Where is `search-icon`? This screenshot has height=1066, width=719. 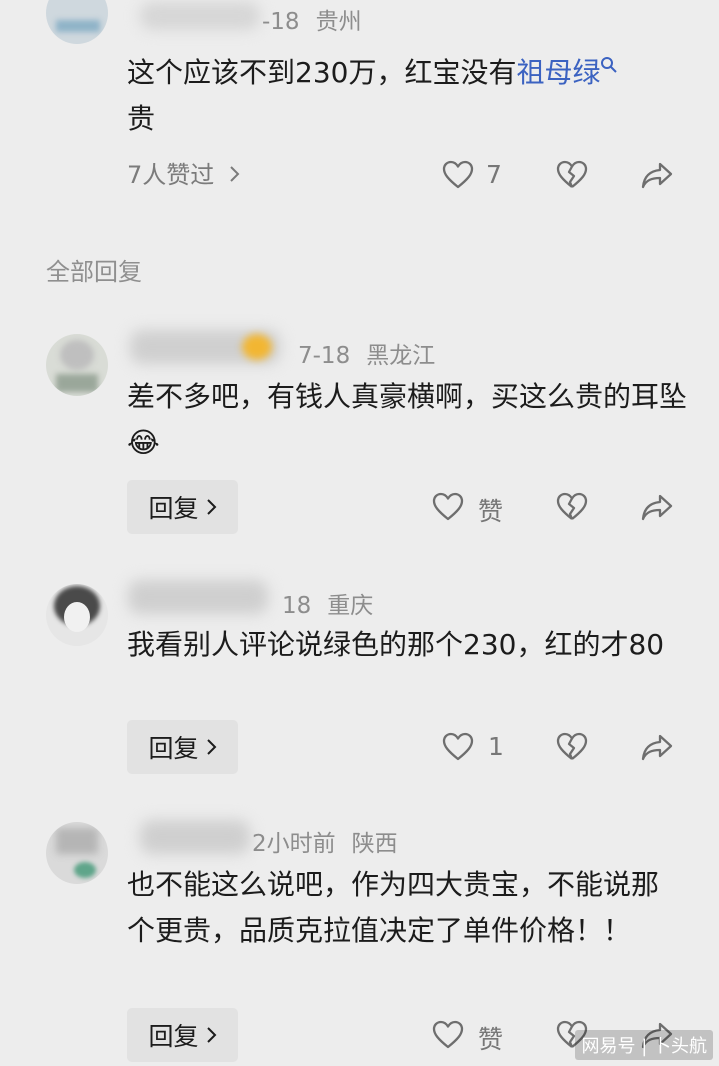 search-icon is located at coordinates (609, 65).